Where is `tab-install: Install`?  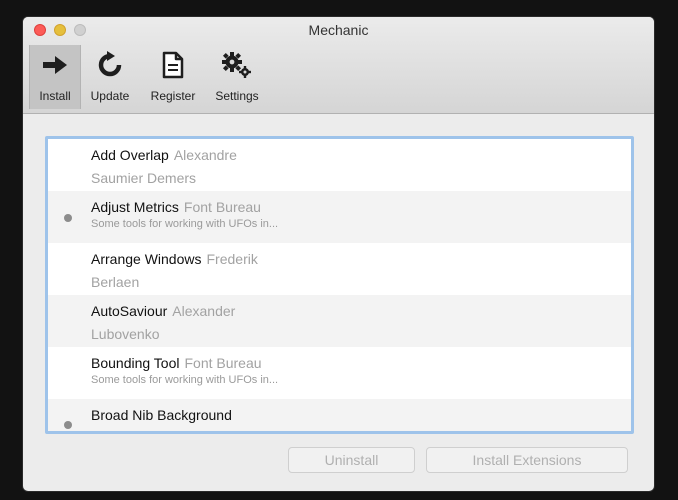
tab-install: Install is located at coordinates (55, 77).